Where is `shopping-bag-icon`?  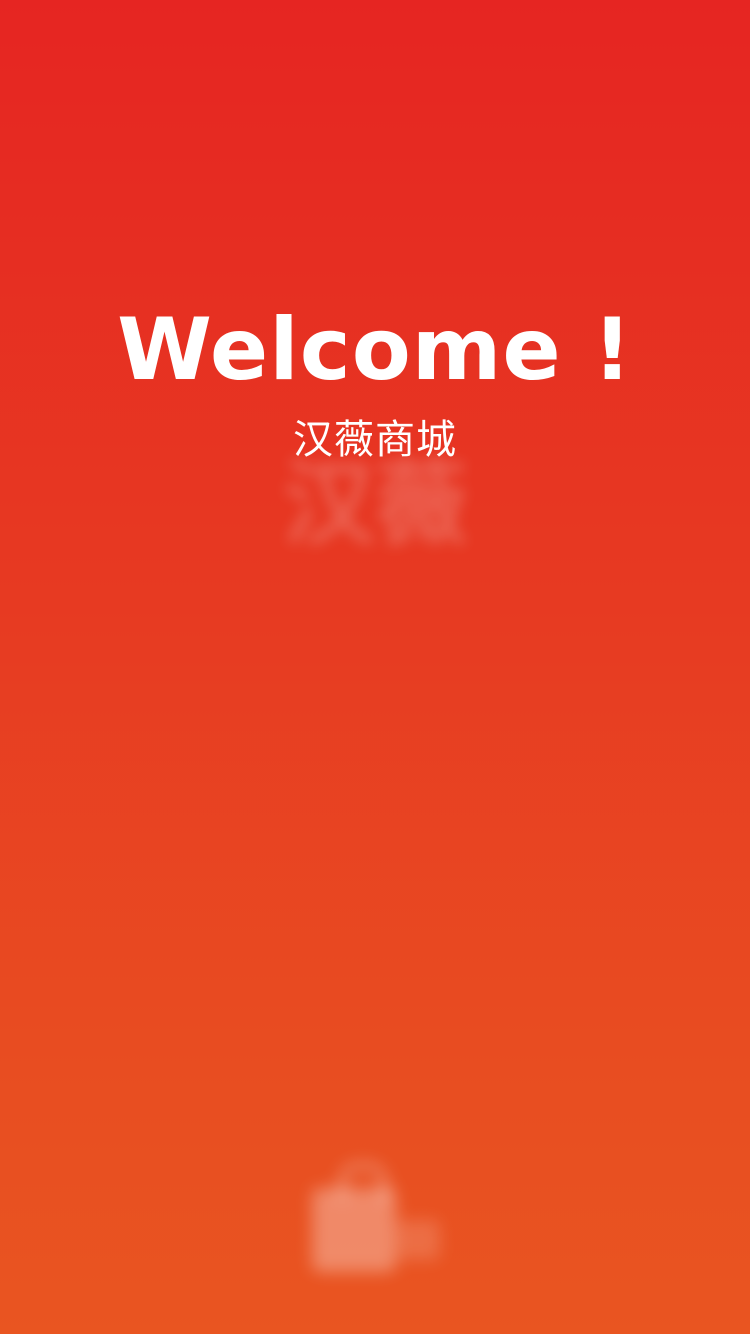 shopping-bag-icon is located at coordinates (375, 1220).